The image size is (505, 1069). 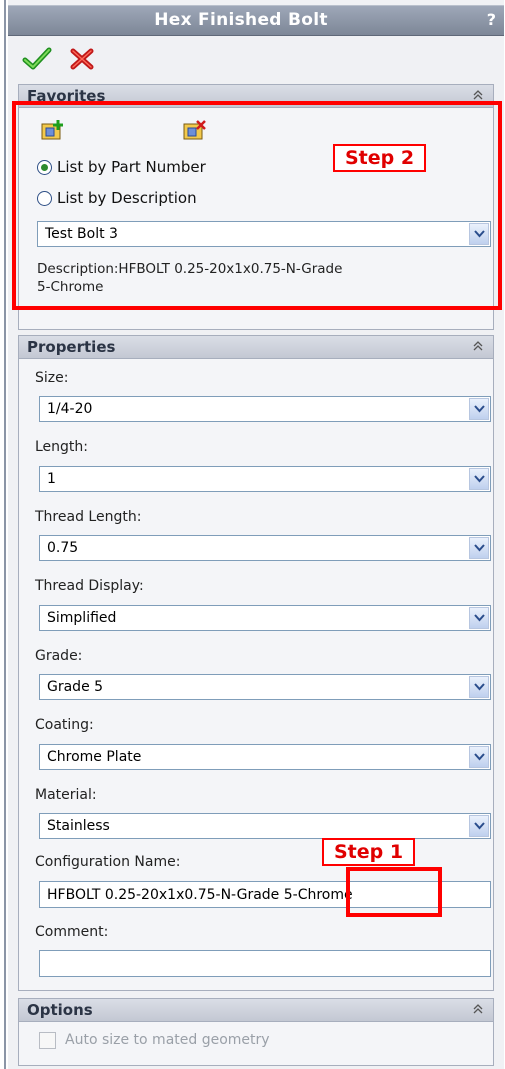 I want to click on coating-dropdown: Chrome Plate, so click(x=265, y=757).